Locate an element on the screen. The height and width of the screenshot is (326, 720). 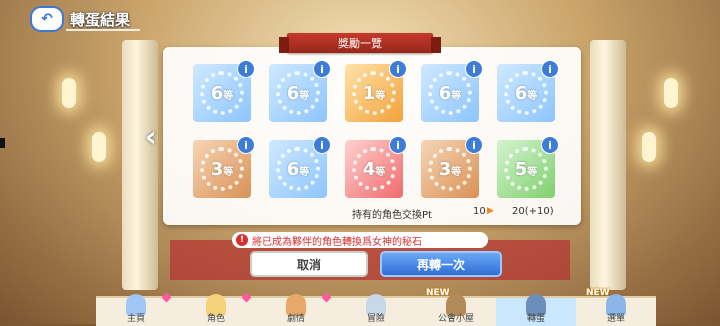
title-underline is located at coordinates (103, 30).